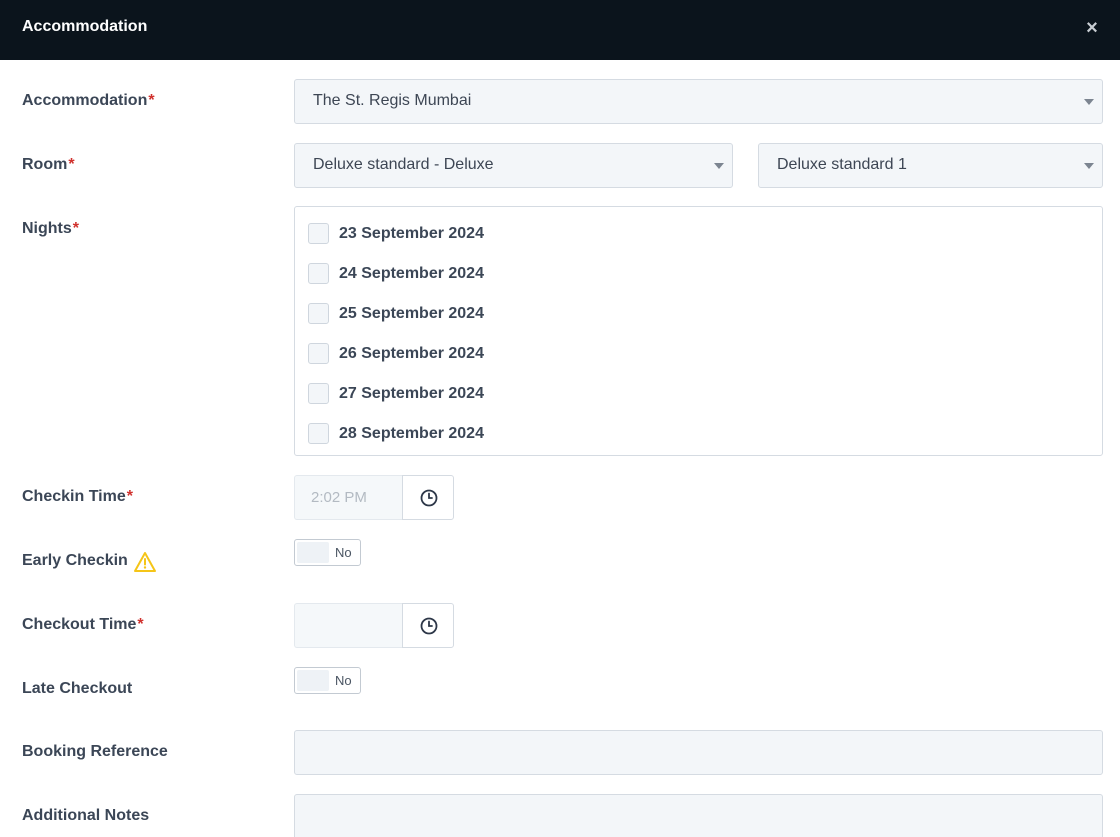 The height and width of the screenshot is (837, 1120). What do you see at coordinates (83, 624) in the screenshot?
I see `checkout-time-label: Checkout Time*` at bounding box center [83, 624].